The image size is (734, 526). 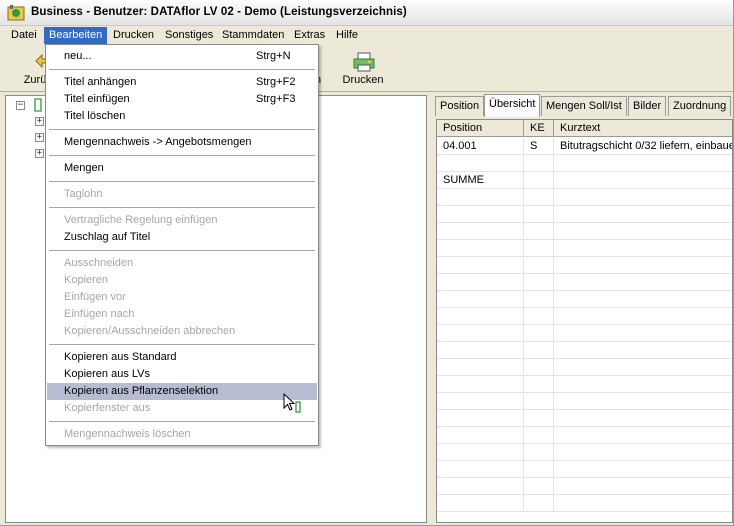 I want to click on menu-item: Kopieren aus Pflanzenselektion, so click(x=182, y=391).